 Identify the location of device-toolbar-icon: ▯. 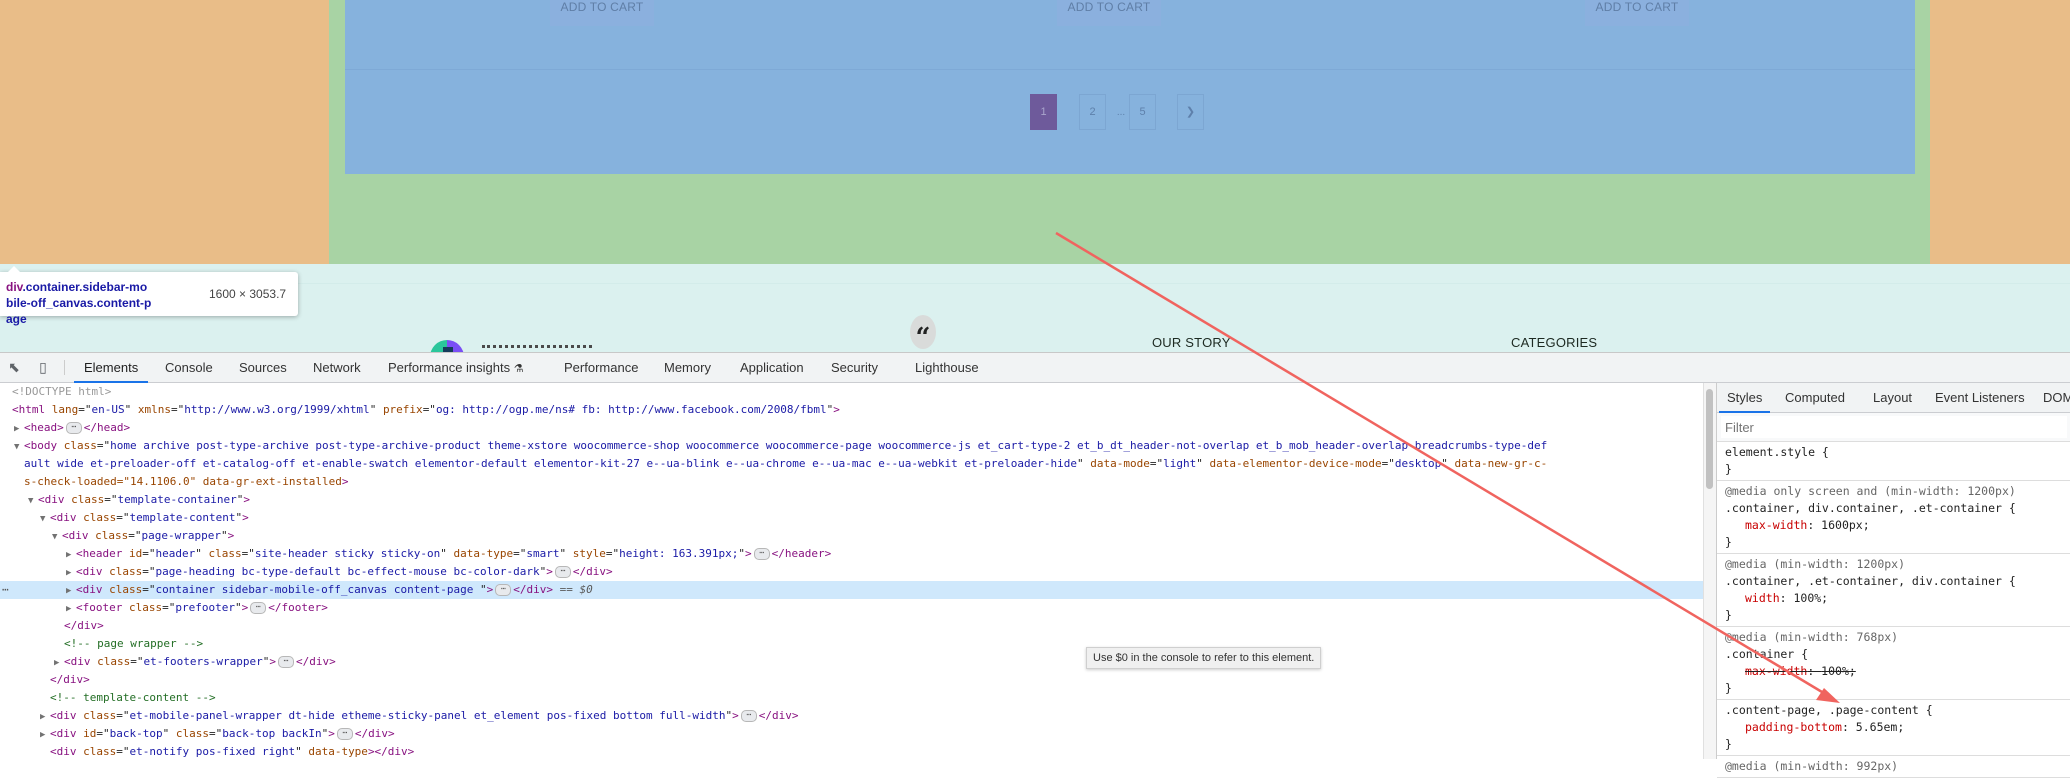
(43, 367).